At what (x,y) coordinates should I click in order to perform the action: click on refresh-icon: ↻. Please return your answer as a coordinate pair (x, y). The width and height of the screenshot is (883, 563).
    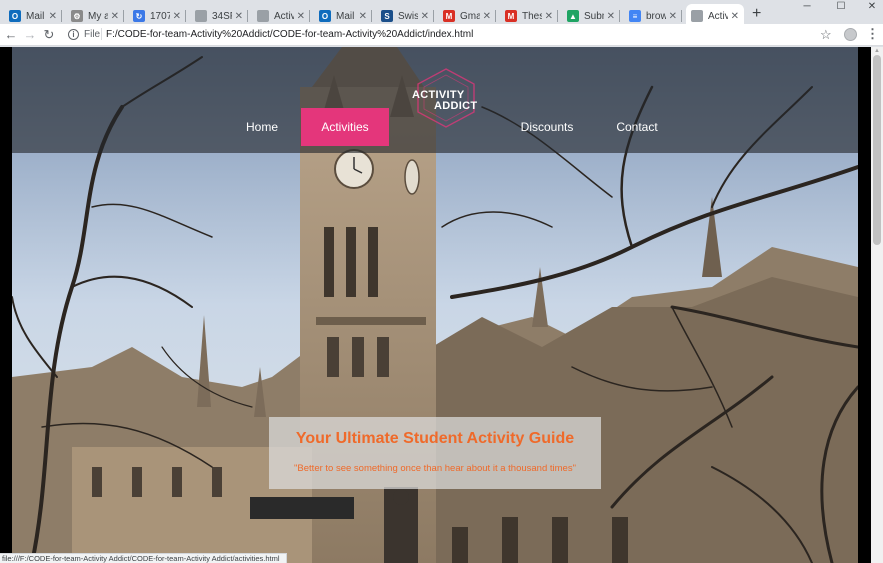
    Looking at the image, I should click on (139, 16).